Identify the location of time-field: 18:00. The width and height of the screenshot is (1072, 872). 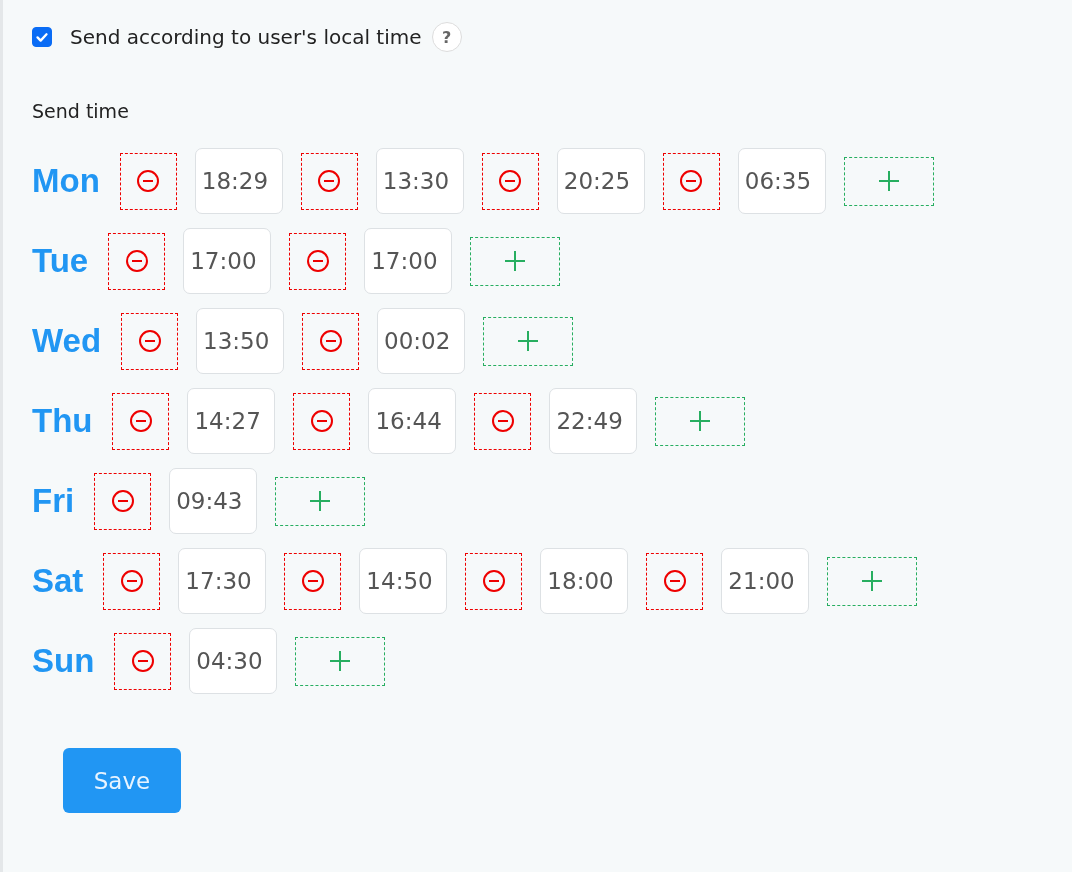
(584, 581).